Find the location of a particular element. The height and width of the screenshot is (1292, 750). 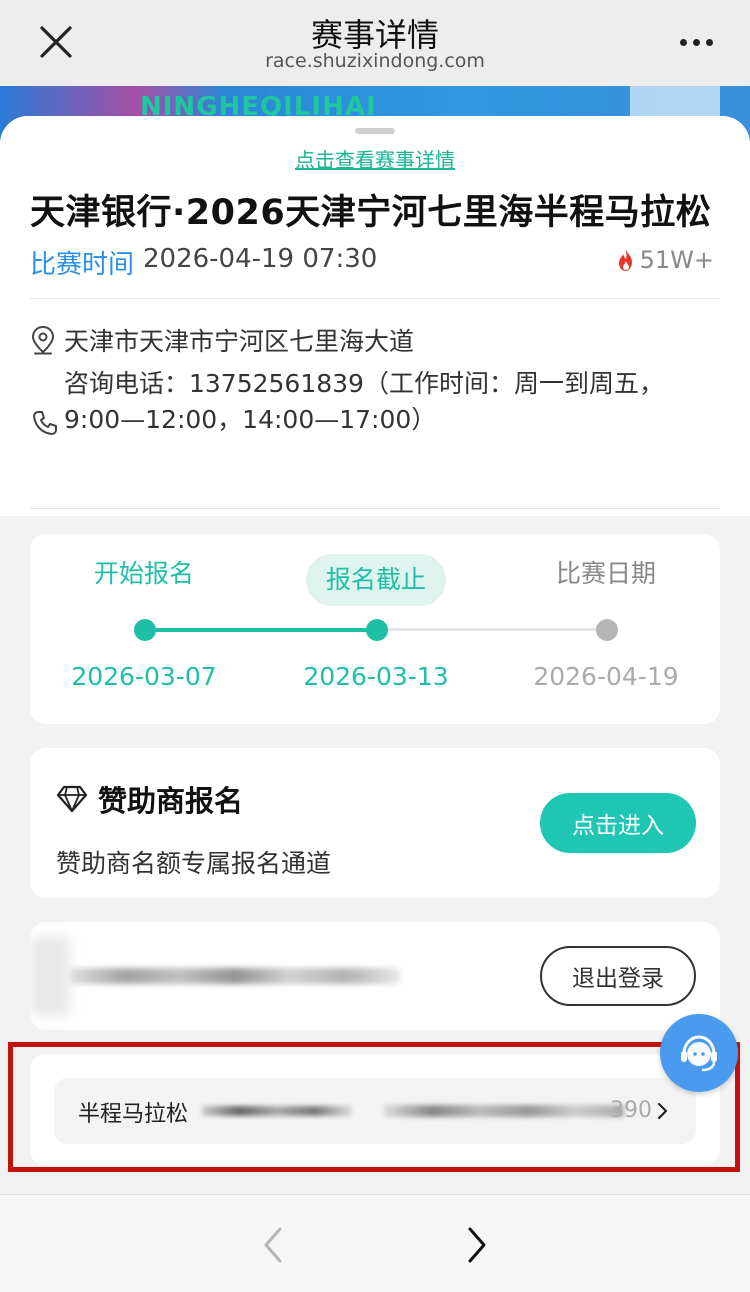

headset-icon is located at coordinates (699, 1053).